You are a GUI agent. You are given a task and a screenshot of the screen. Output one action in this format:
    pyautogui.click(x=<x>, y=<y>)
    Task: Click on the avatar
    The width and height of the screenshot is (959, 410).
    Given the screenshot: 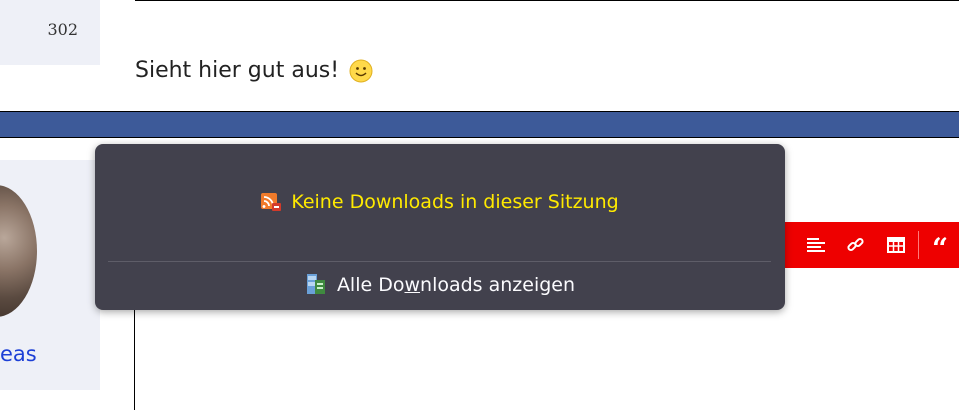 What is the action you would take?
    pyautogui.click(x=18, y=251)
    